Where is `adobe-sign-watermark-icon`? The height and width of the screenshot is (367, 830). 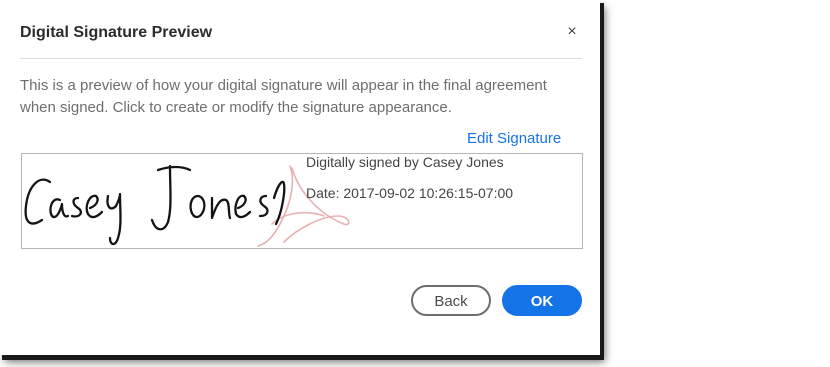
adobe-sign-watermark-icon is located at coordinates (303, 206).